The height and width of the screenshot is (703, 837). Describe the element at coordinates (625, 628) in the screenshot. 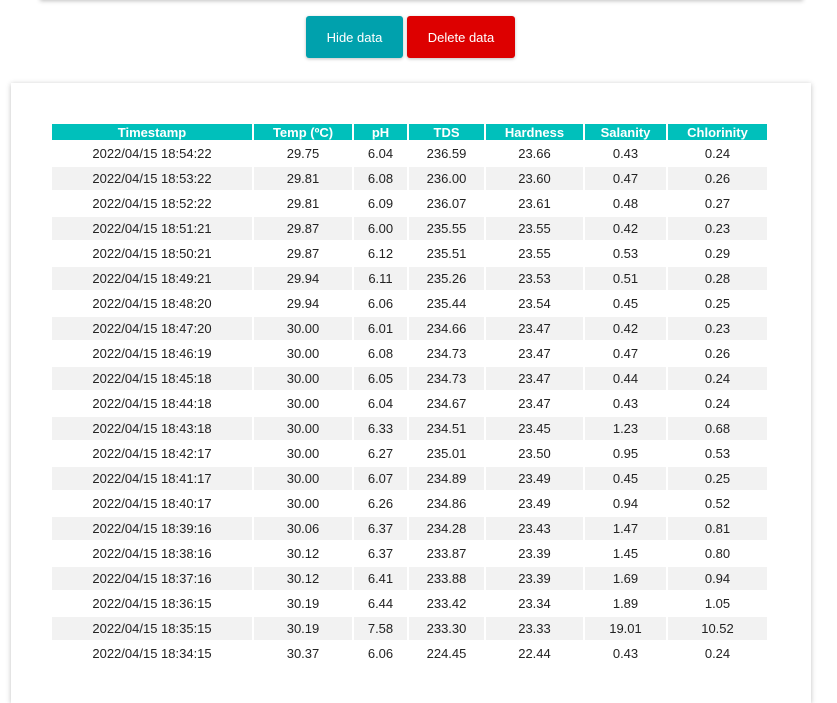

I see `salanity-cell: 19.01` at that location.